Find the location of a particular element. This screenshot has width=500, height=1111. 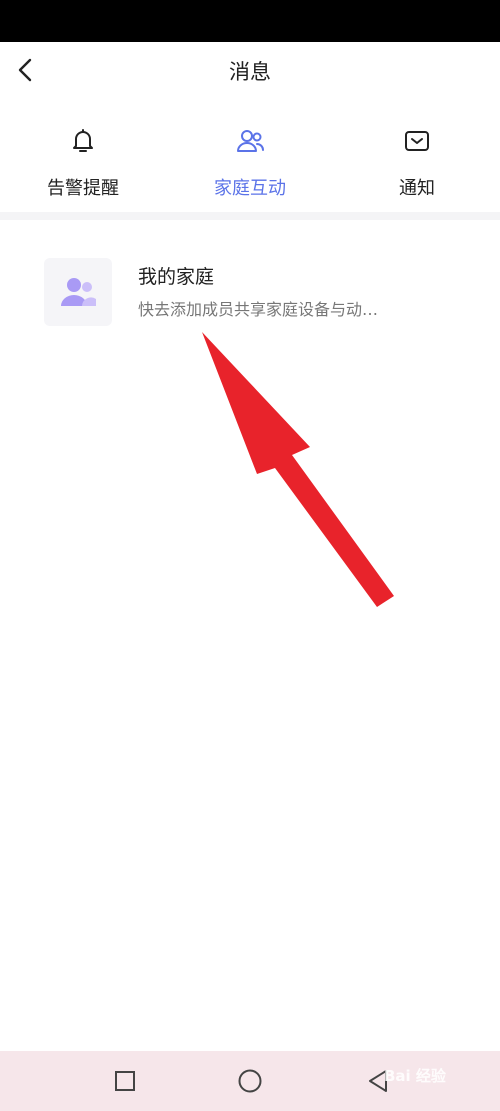

red-arrow-annotation is located at coordinates (298, 469).